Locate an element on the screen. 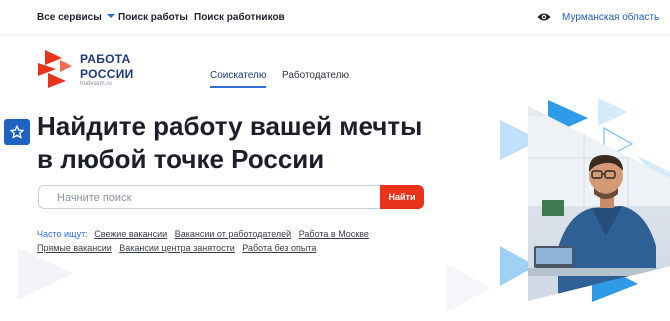  worker-search-link: Поиск работников is located at coordinates (239, 17).